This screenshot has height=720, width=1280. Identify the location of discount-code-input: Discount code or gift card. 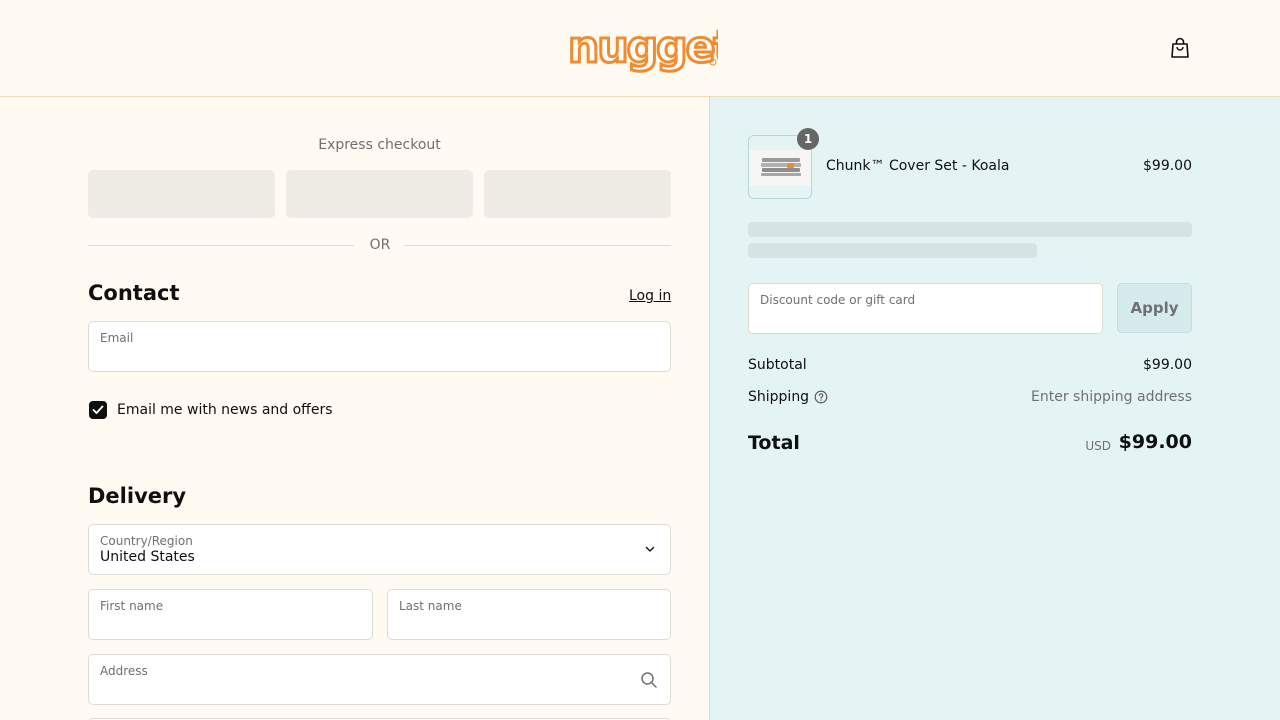
(925, 308).